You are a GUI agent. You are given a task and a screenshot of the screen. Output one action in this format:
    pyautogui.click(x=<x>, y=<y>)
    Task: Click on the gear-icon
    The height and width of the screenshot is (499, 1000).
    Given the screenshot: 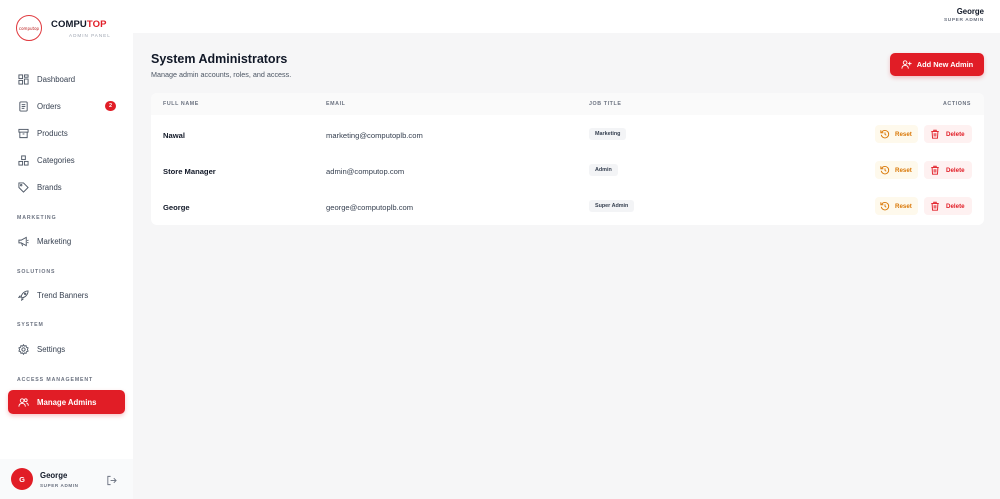 What is the action you would take?
    pyautogui.click(x=23, y=349)
    